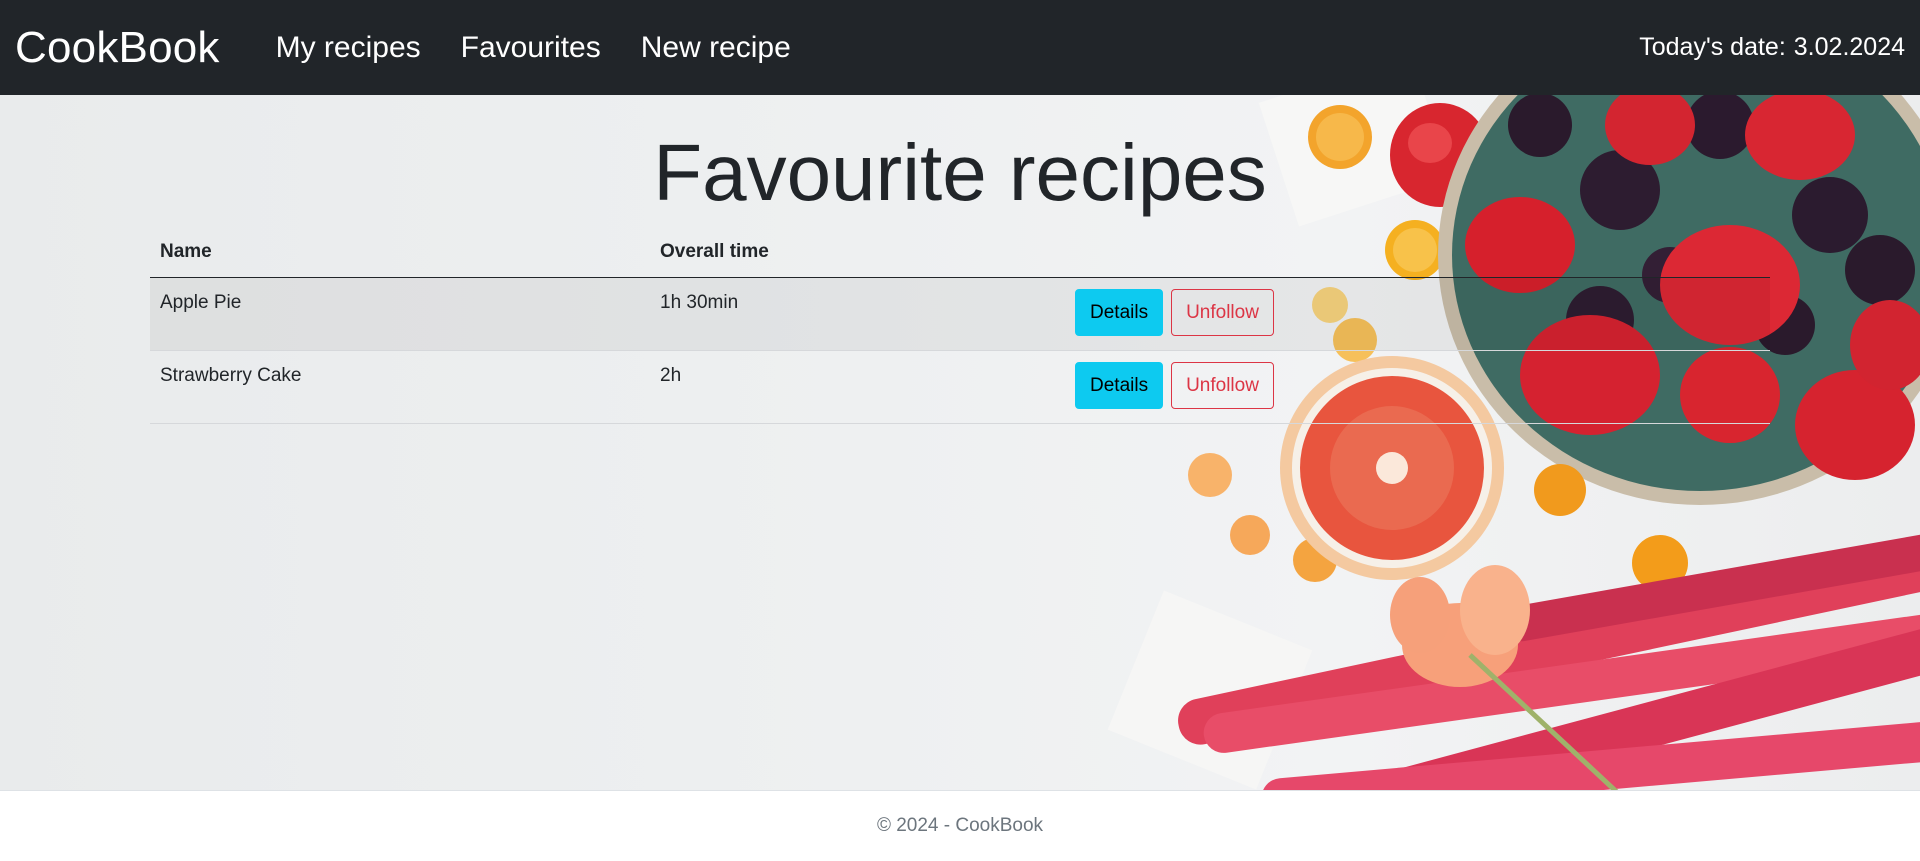 This screenshot has height=861, width=1920. What do you see at coordinates (400, 252) in the screenshot?
I see `header-name: Name` at bounding box center [400, 252].